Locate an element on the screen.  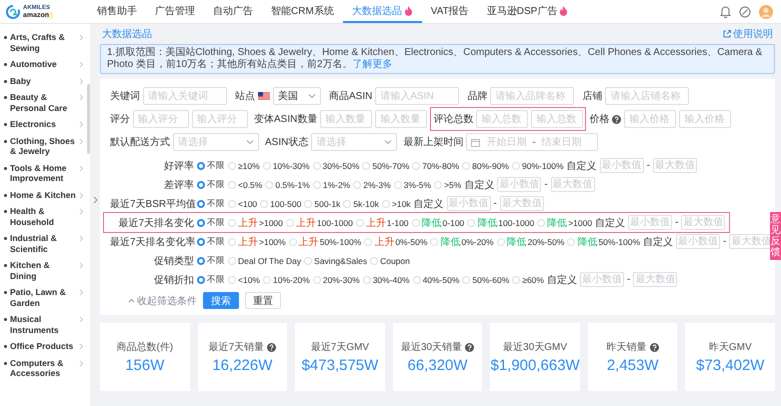
category-item: Arts, Crafts & Sewing is located at coordinates (43, 42).